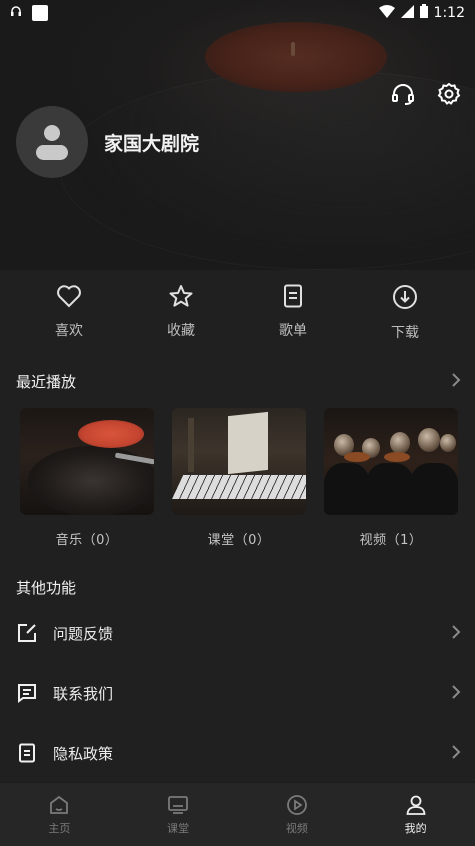  What do you see at coordinates (237, 753) in the screenshot?
I see `list-item-privacy: 隐私政策` at bounding box center [237, 753].